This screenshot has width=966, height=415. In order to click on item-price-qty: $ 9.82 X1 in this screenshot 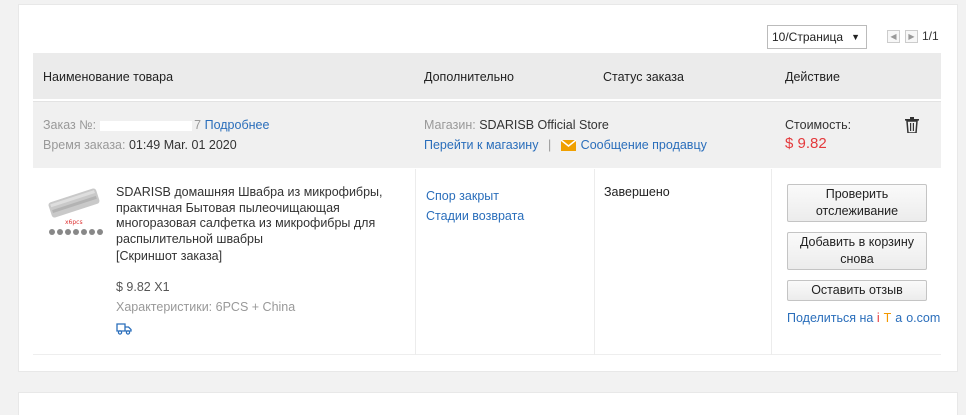, I will do `click(143, 287)`.